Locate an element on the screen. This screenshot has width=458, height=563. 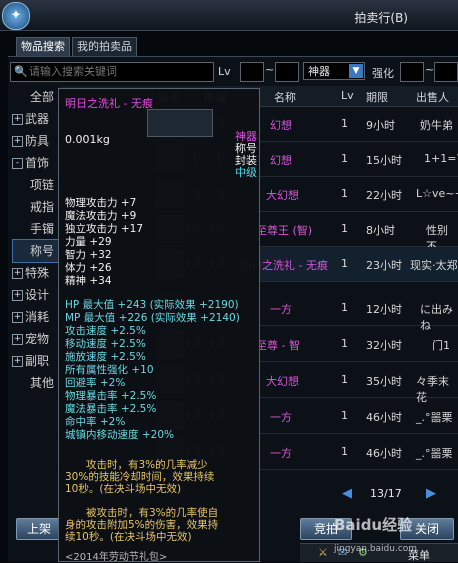
item-name: 至尊 - 智 is located at coordinates (278, 345).